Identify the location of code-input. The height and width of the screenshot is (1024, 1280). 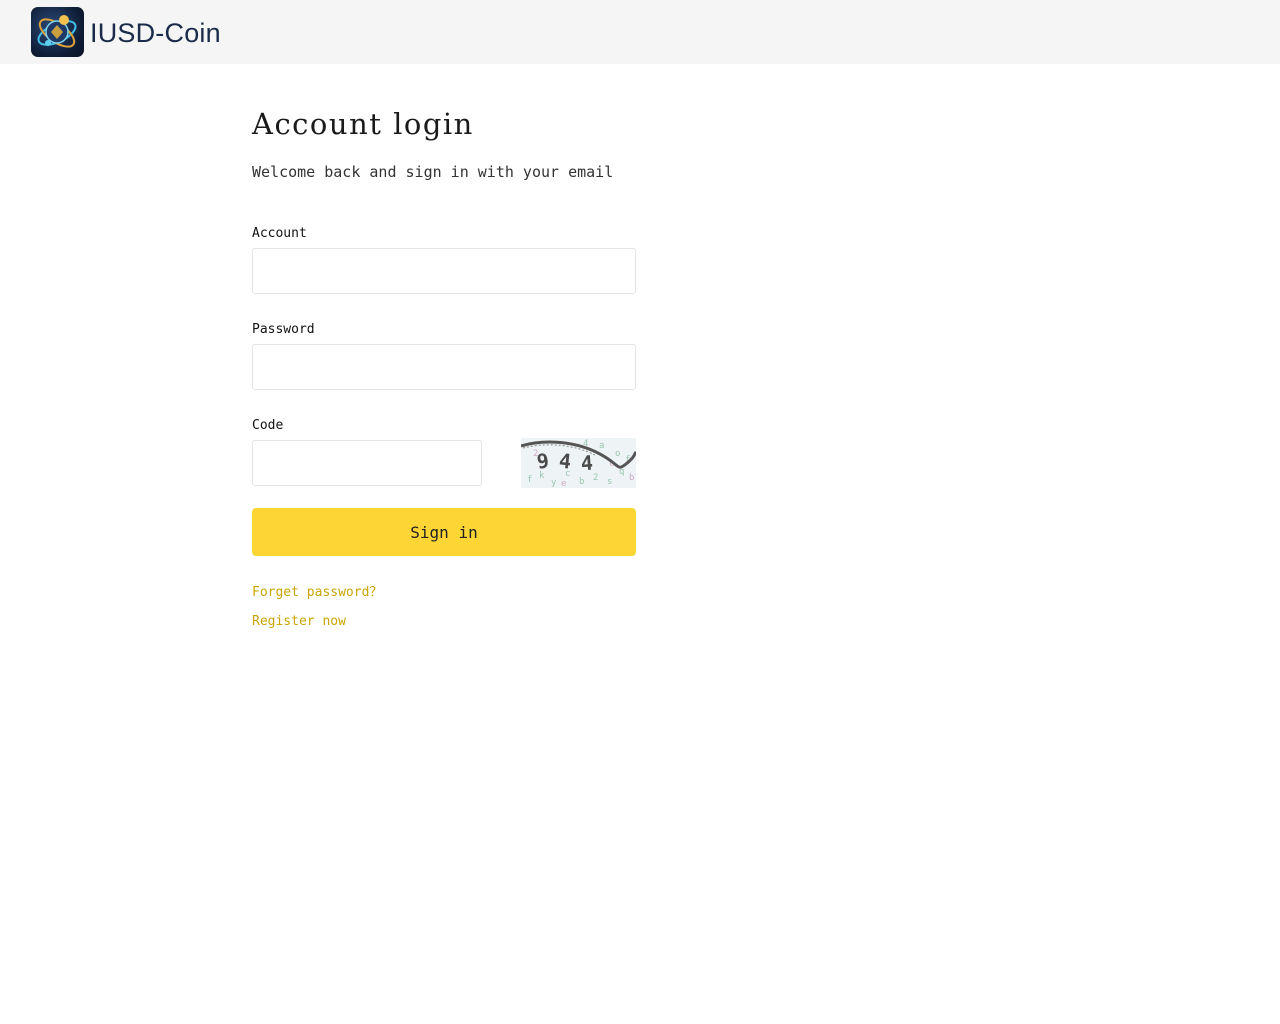
(367, 463).